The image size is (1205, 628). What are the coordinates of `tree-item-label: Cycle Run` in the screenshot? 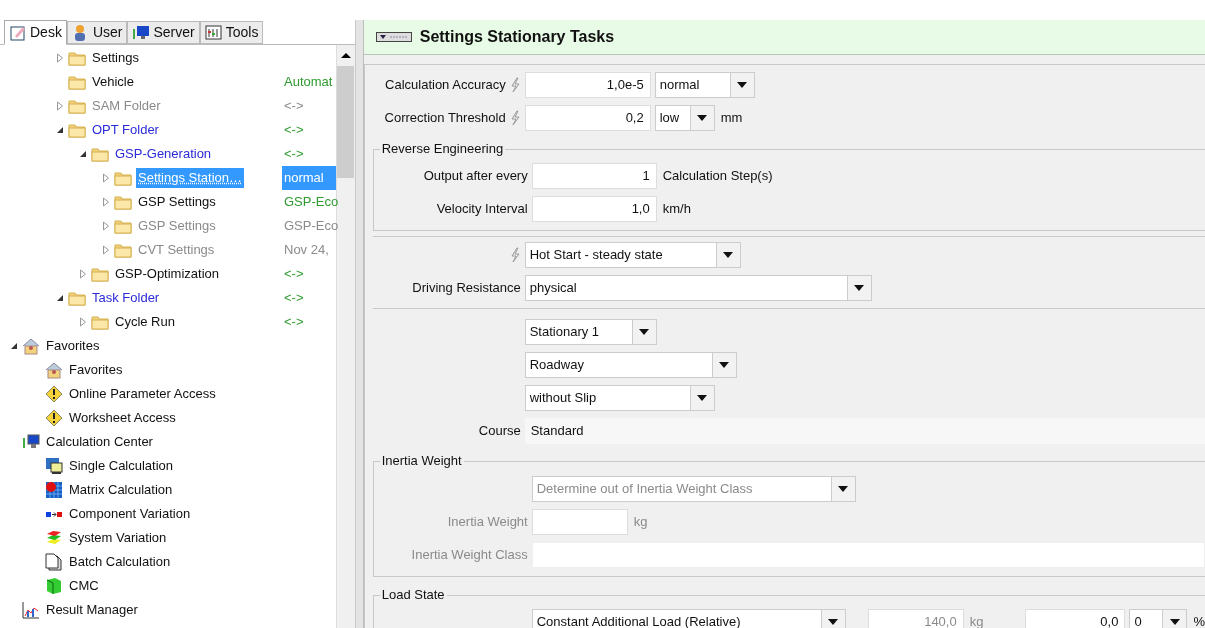 It's located at (145, 322).